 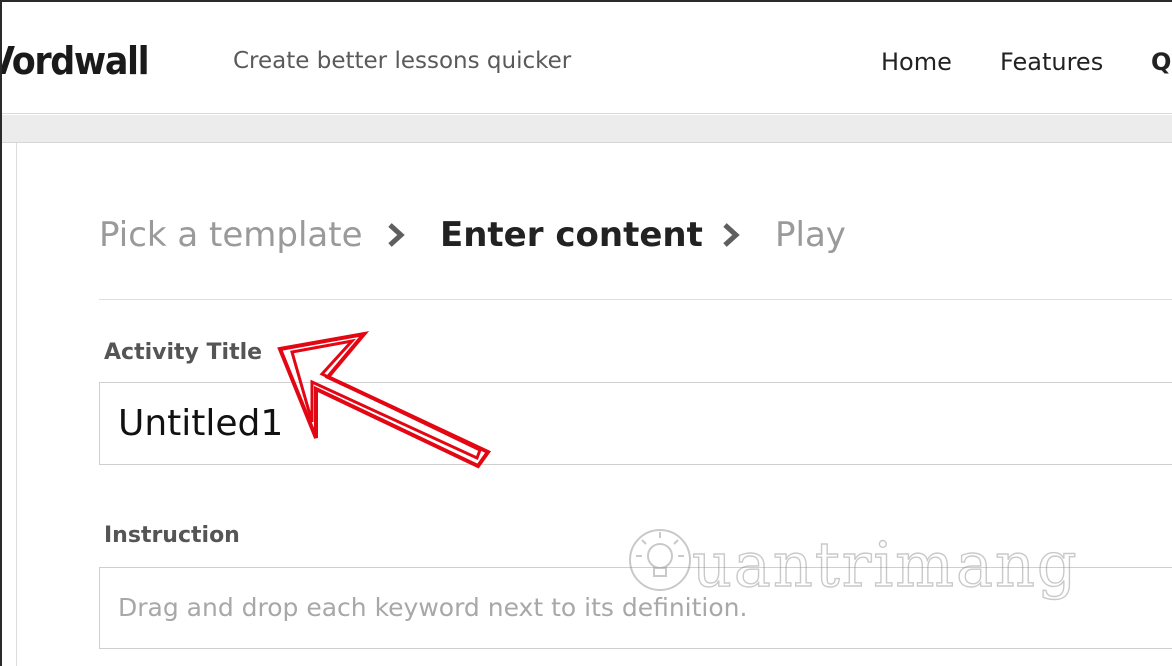 What do you see at coordinates (1051, 62) in the screenshot?
I see `nav-features-link: Features` at bounding box center [1051, 62].